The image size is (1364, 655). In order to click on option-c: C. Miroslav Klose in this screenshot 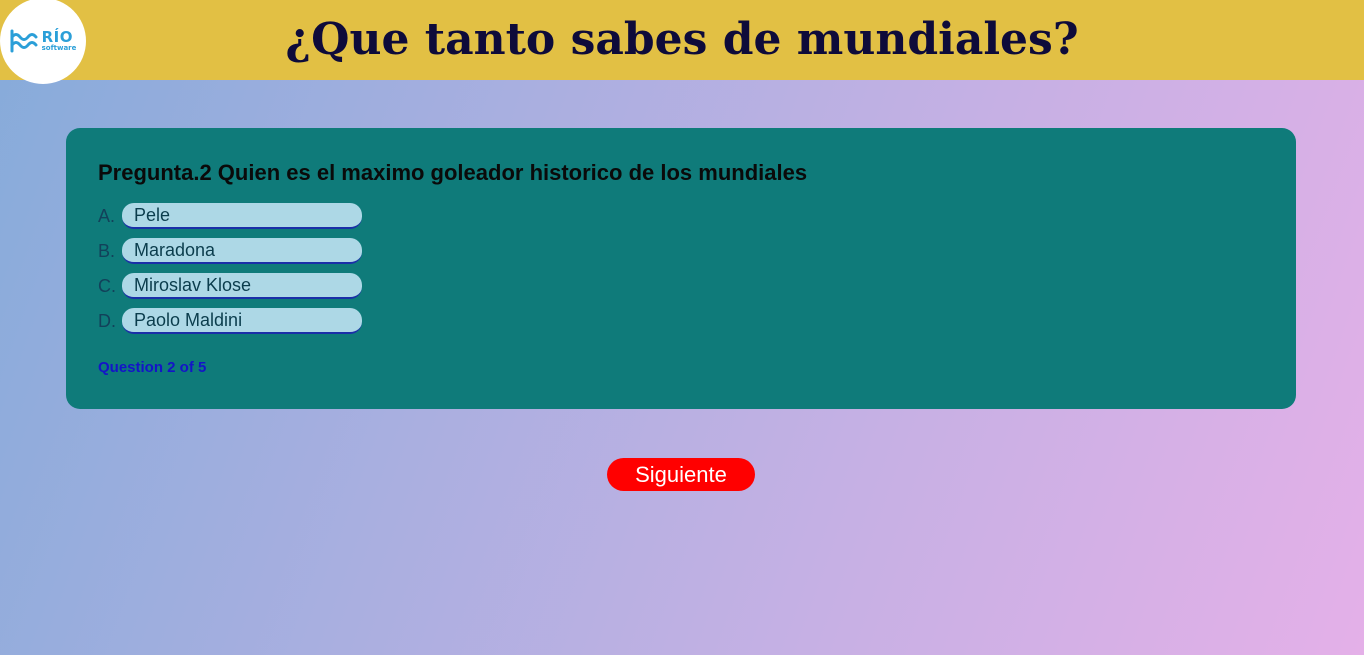, I will do `click(230, 286)`.